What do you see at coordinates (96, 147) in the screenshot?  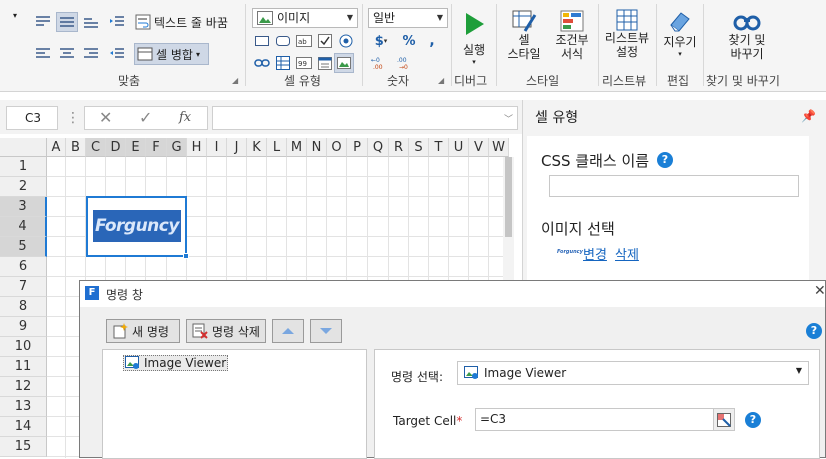 I see `column-header-c: C` at bounding box center [96, 147].